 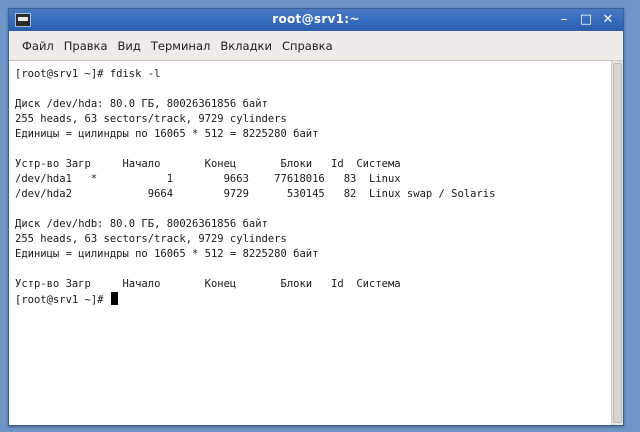 I want to click on menu-terminal: Терминал, so click(x=180, y=46).